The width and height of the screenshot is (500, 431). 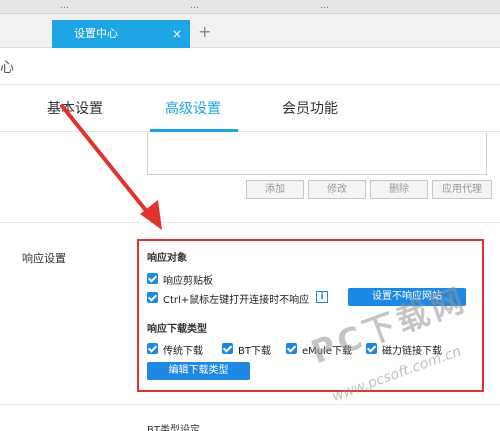 I want to click on type-label-bt: BT下载, so click(x=254, y=351).